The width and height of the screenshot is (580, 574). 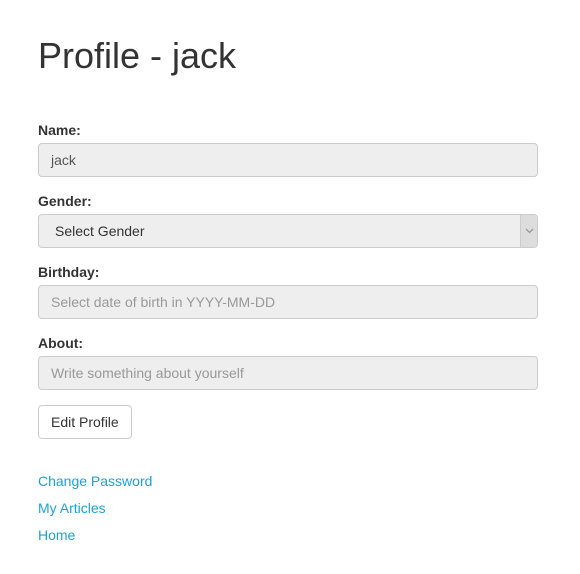 I want to click on birthday-label: Birthday:, so click(x=69, y=272).